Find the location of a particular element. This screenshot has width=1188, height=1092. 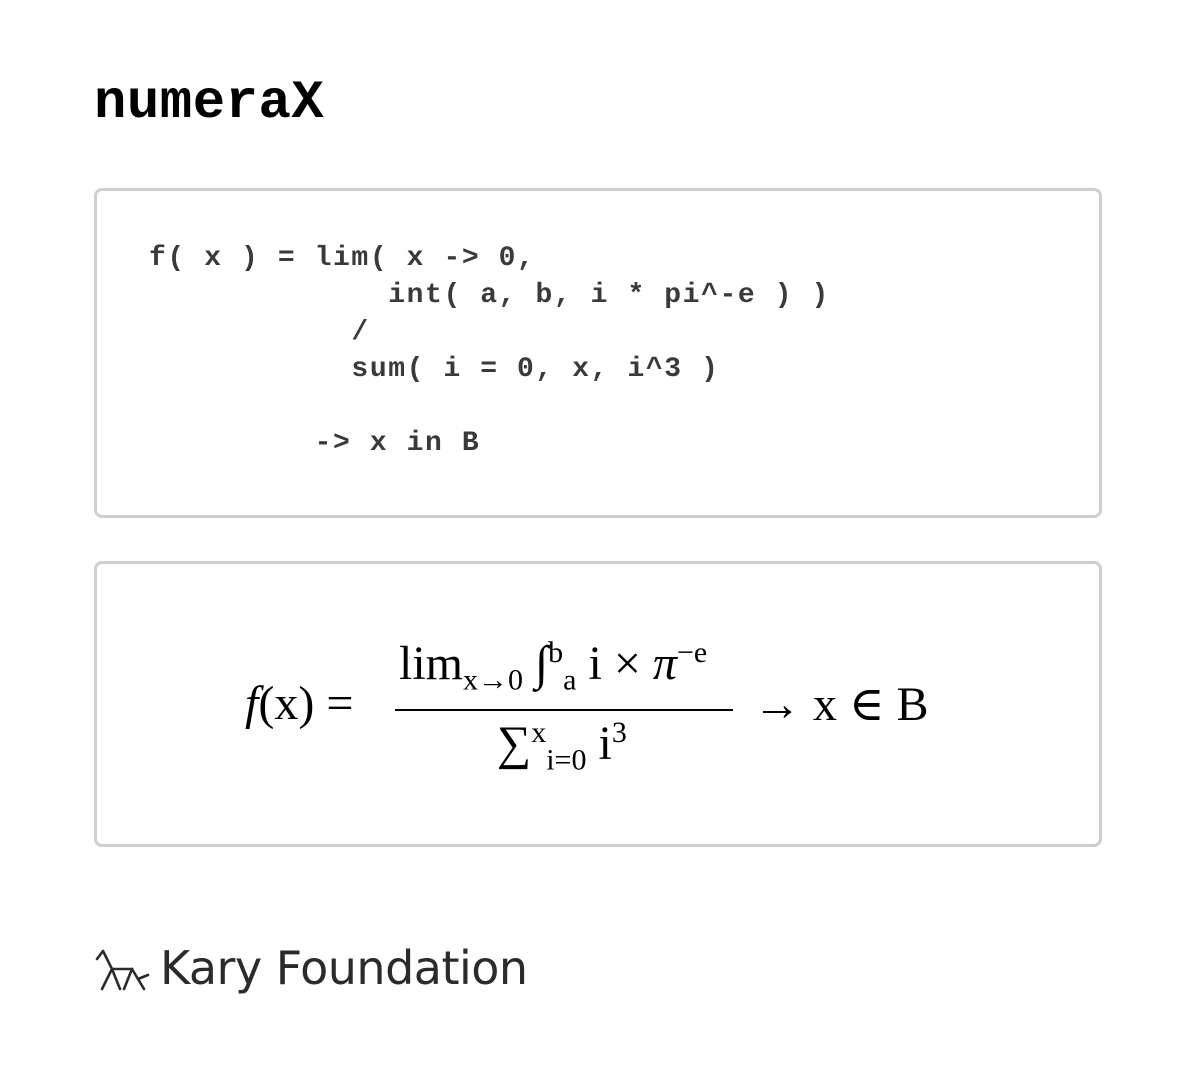

pi-symbol: π is located at coordinates (664, 663).